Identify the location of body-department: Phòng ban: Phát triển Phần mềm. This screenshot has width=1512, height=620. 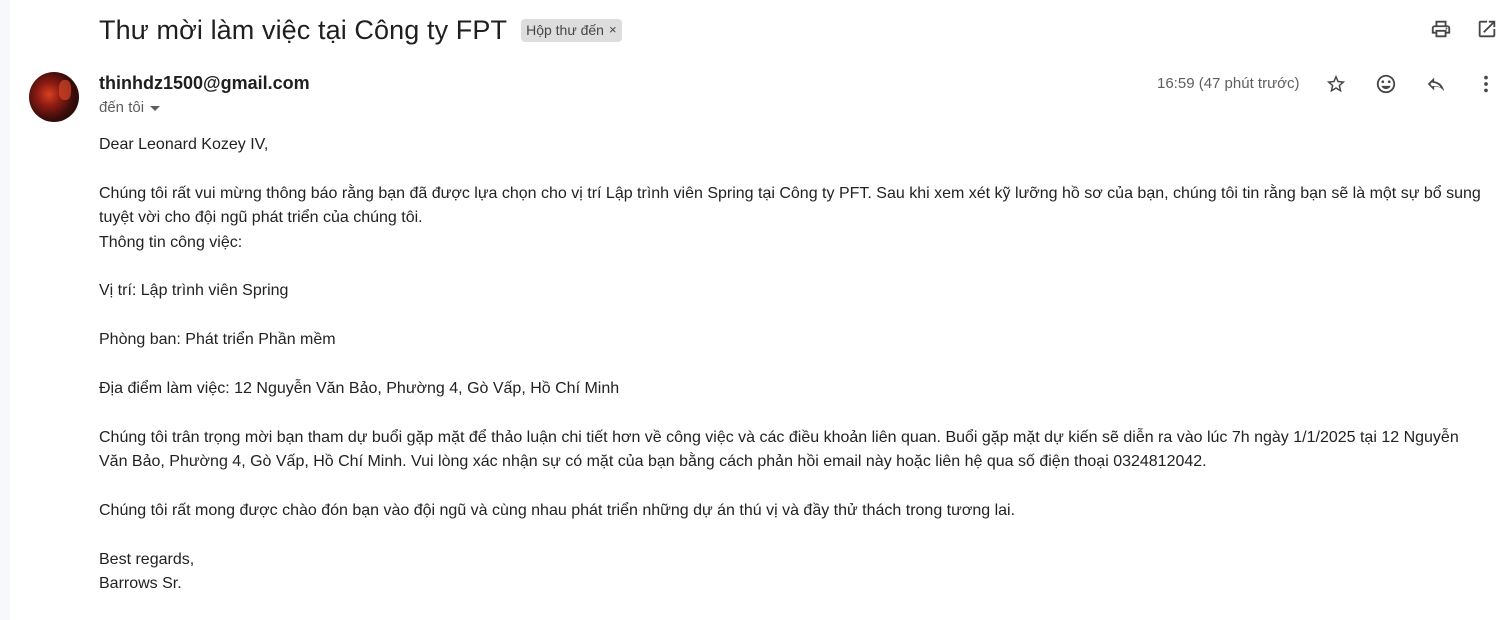
(217, 340).